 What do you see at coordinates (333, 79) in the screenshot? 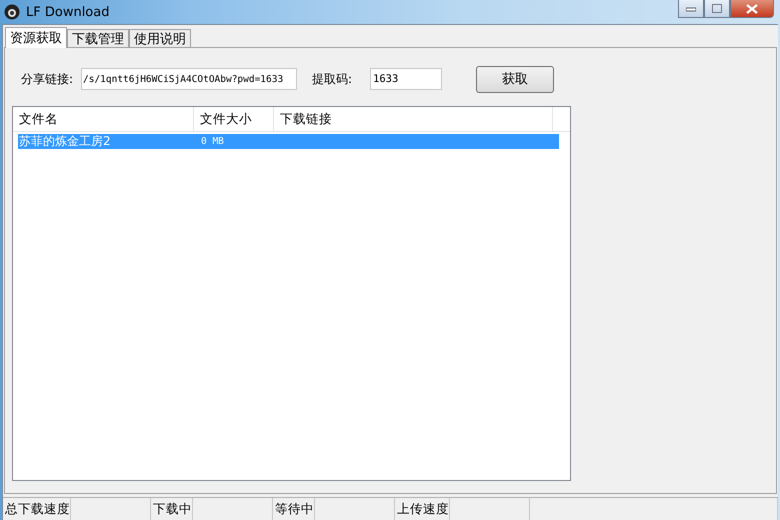
I see `extract-code-label: 提取码:` at bounding box center [333, 79].